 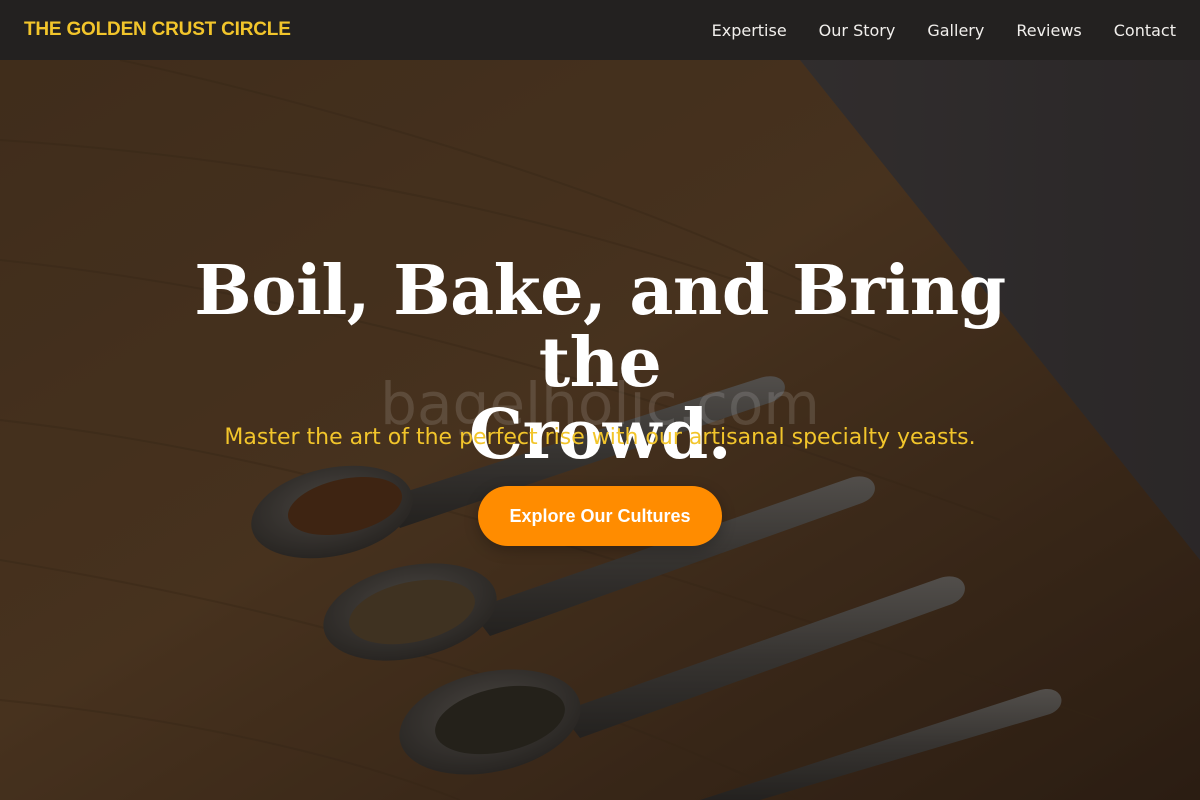 I want to click on hero-title-line-1: Boil, Bake, and Bring the, so click(x=600, y=327).